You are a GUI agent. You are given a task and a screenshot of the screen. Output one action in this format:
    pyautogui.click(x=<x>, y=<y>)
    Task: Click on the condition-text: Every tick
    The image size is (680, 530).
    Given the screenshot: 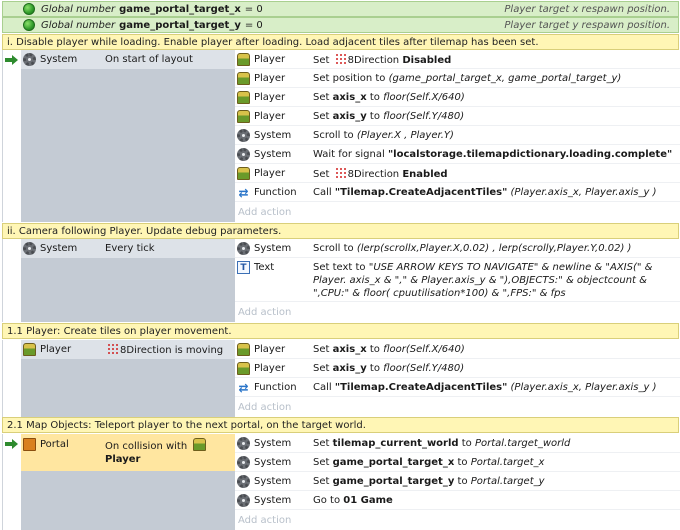 What is the action you would take?
    pyautogui.click(x=130, y=248)
    